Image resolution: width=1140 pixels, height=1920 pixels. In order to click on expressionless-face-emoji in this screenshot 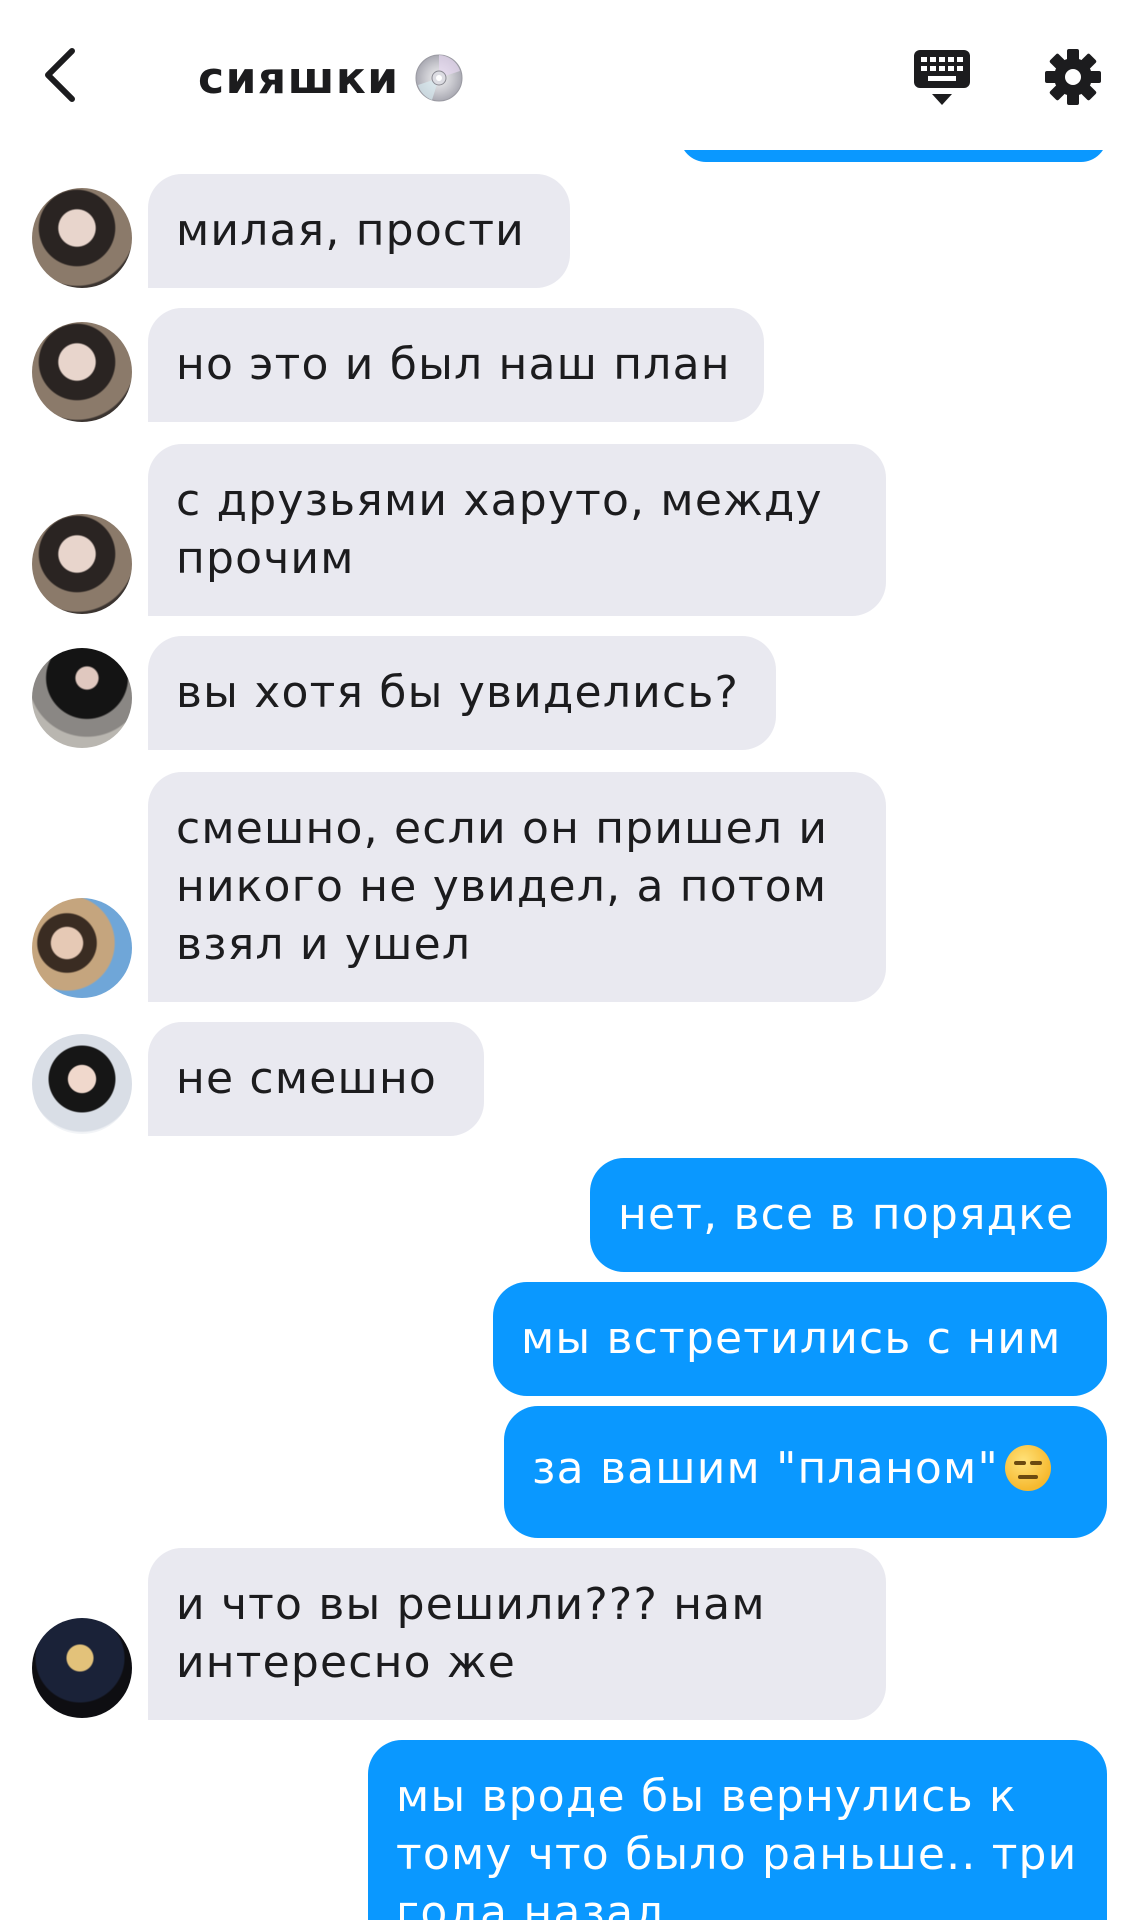, I will do `click(1027, 1468)`.